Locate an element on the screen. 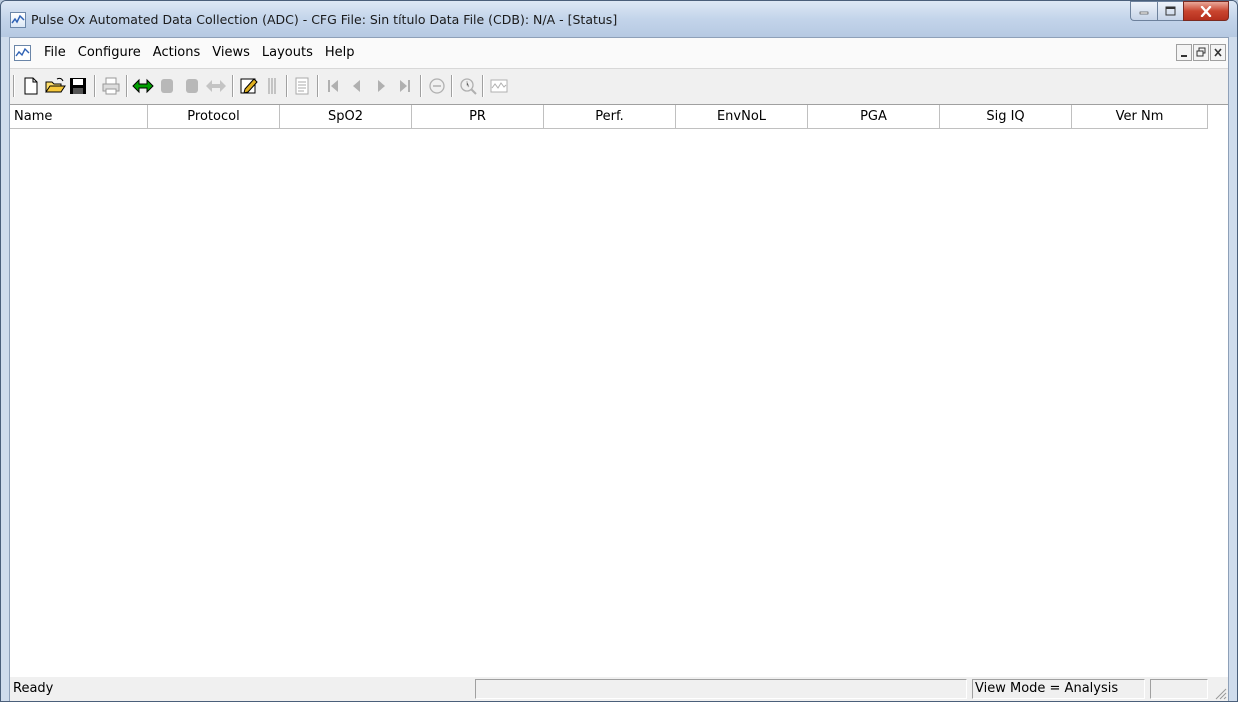 This screenshot has width=1238, height=702. print-icon is located at coordinates (111, 86).